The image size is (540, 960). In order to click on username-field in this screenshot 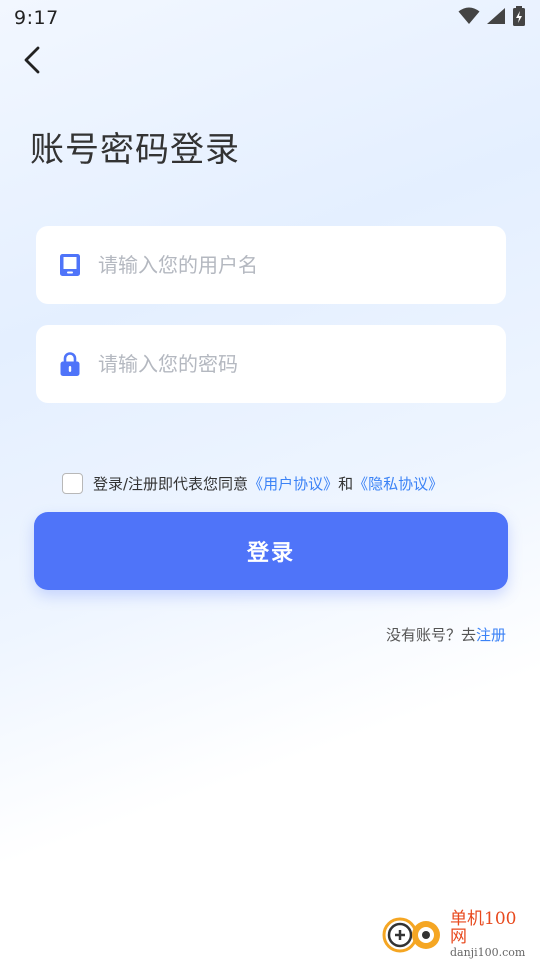, I will do `click(271, 265)`.